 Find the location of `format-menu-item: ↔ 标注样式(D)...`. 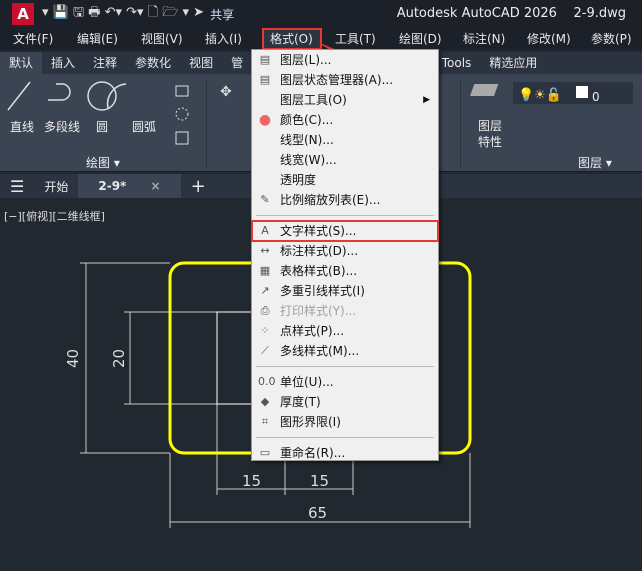

format-menu-item: ↔ 标注样式(D)... is located at coordinates (345, 251).